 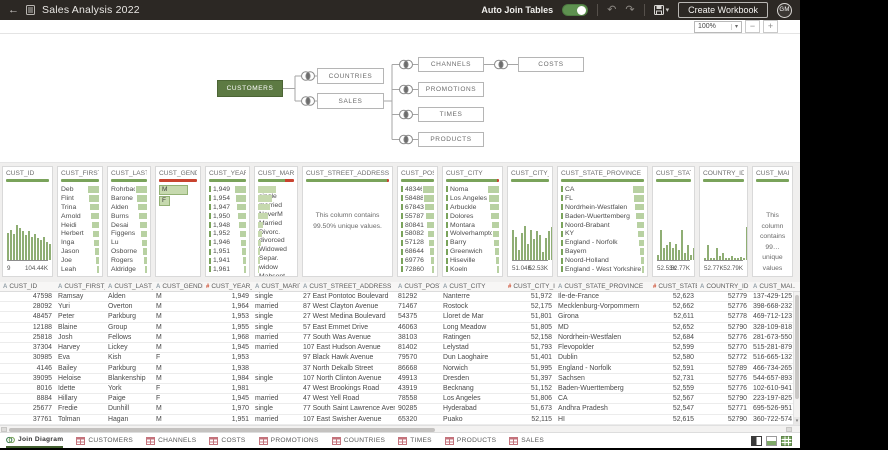 I want to click on list-item: Herbert, so click(x=80, y=233).